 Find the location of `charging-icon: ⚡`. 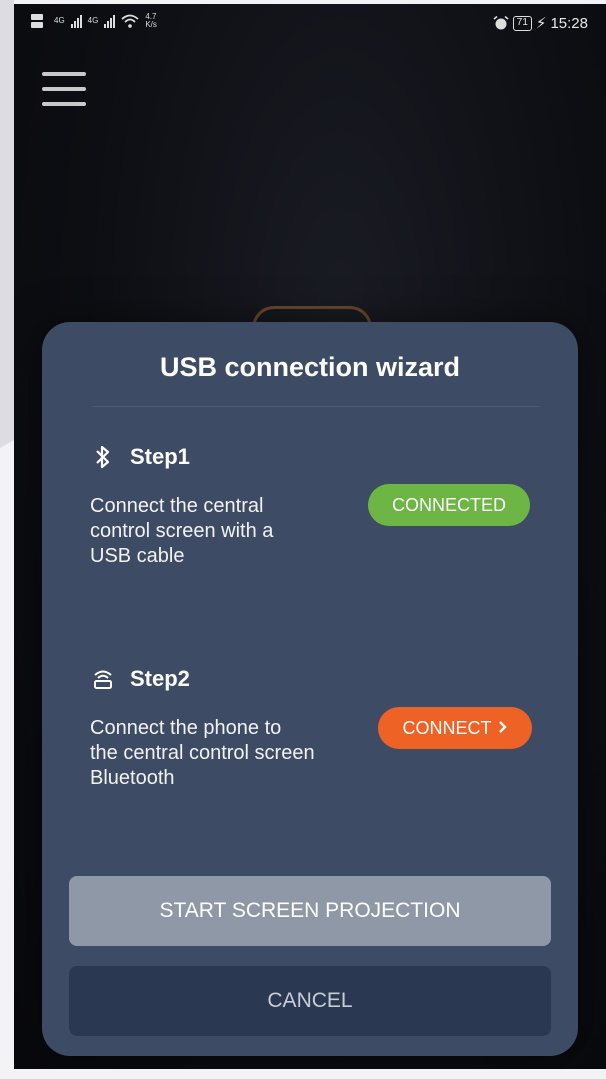

charging-icon: ⚡ is located at coordinates (541, 23).